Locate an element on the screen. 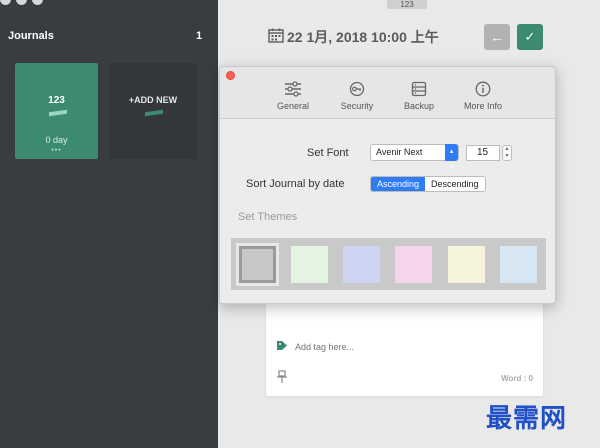 Image resolution: width=600 pixels, height=448 pixels. entry-date: 22 1月, 2018 10:00 上午 is located at coordinates (353, 37).